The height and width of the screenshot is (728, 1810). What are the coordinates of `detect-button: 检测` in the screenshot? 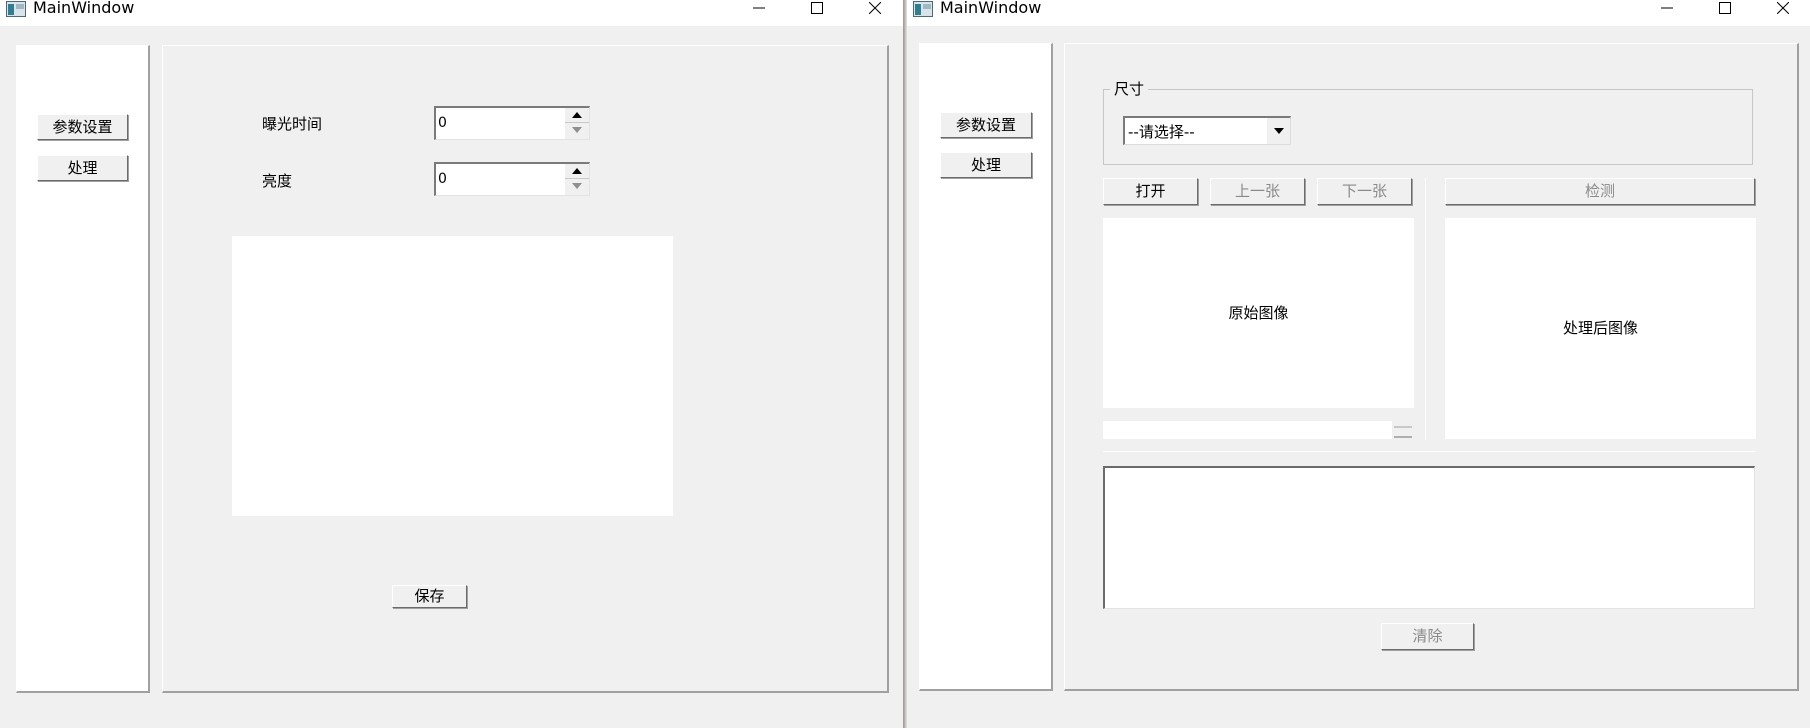 It's located at (1600, 191).